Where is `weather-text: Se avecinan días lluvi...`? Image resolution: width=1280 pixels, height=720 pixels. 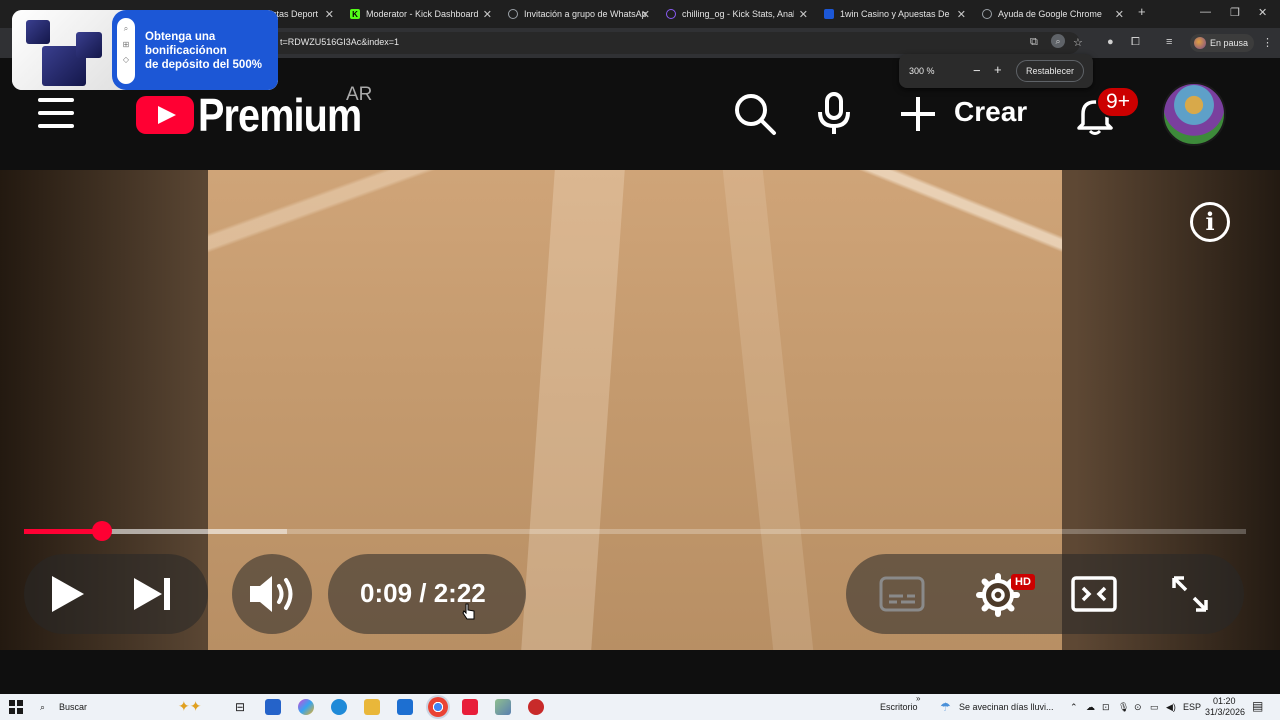 weather-text: Se avecinan días lluvi... is located at coordinates (1006, 707).